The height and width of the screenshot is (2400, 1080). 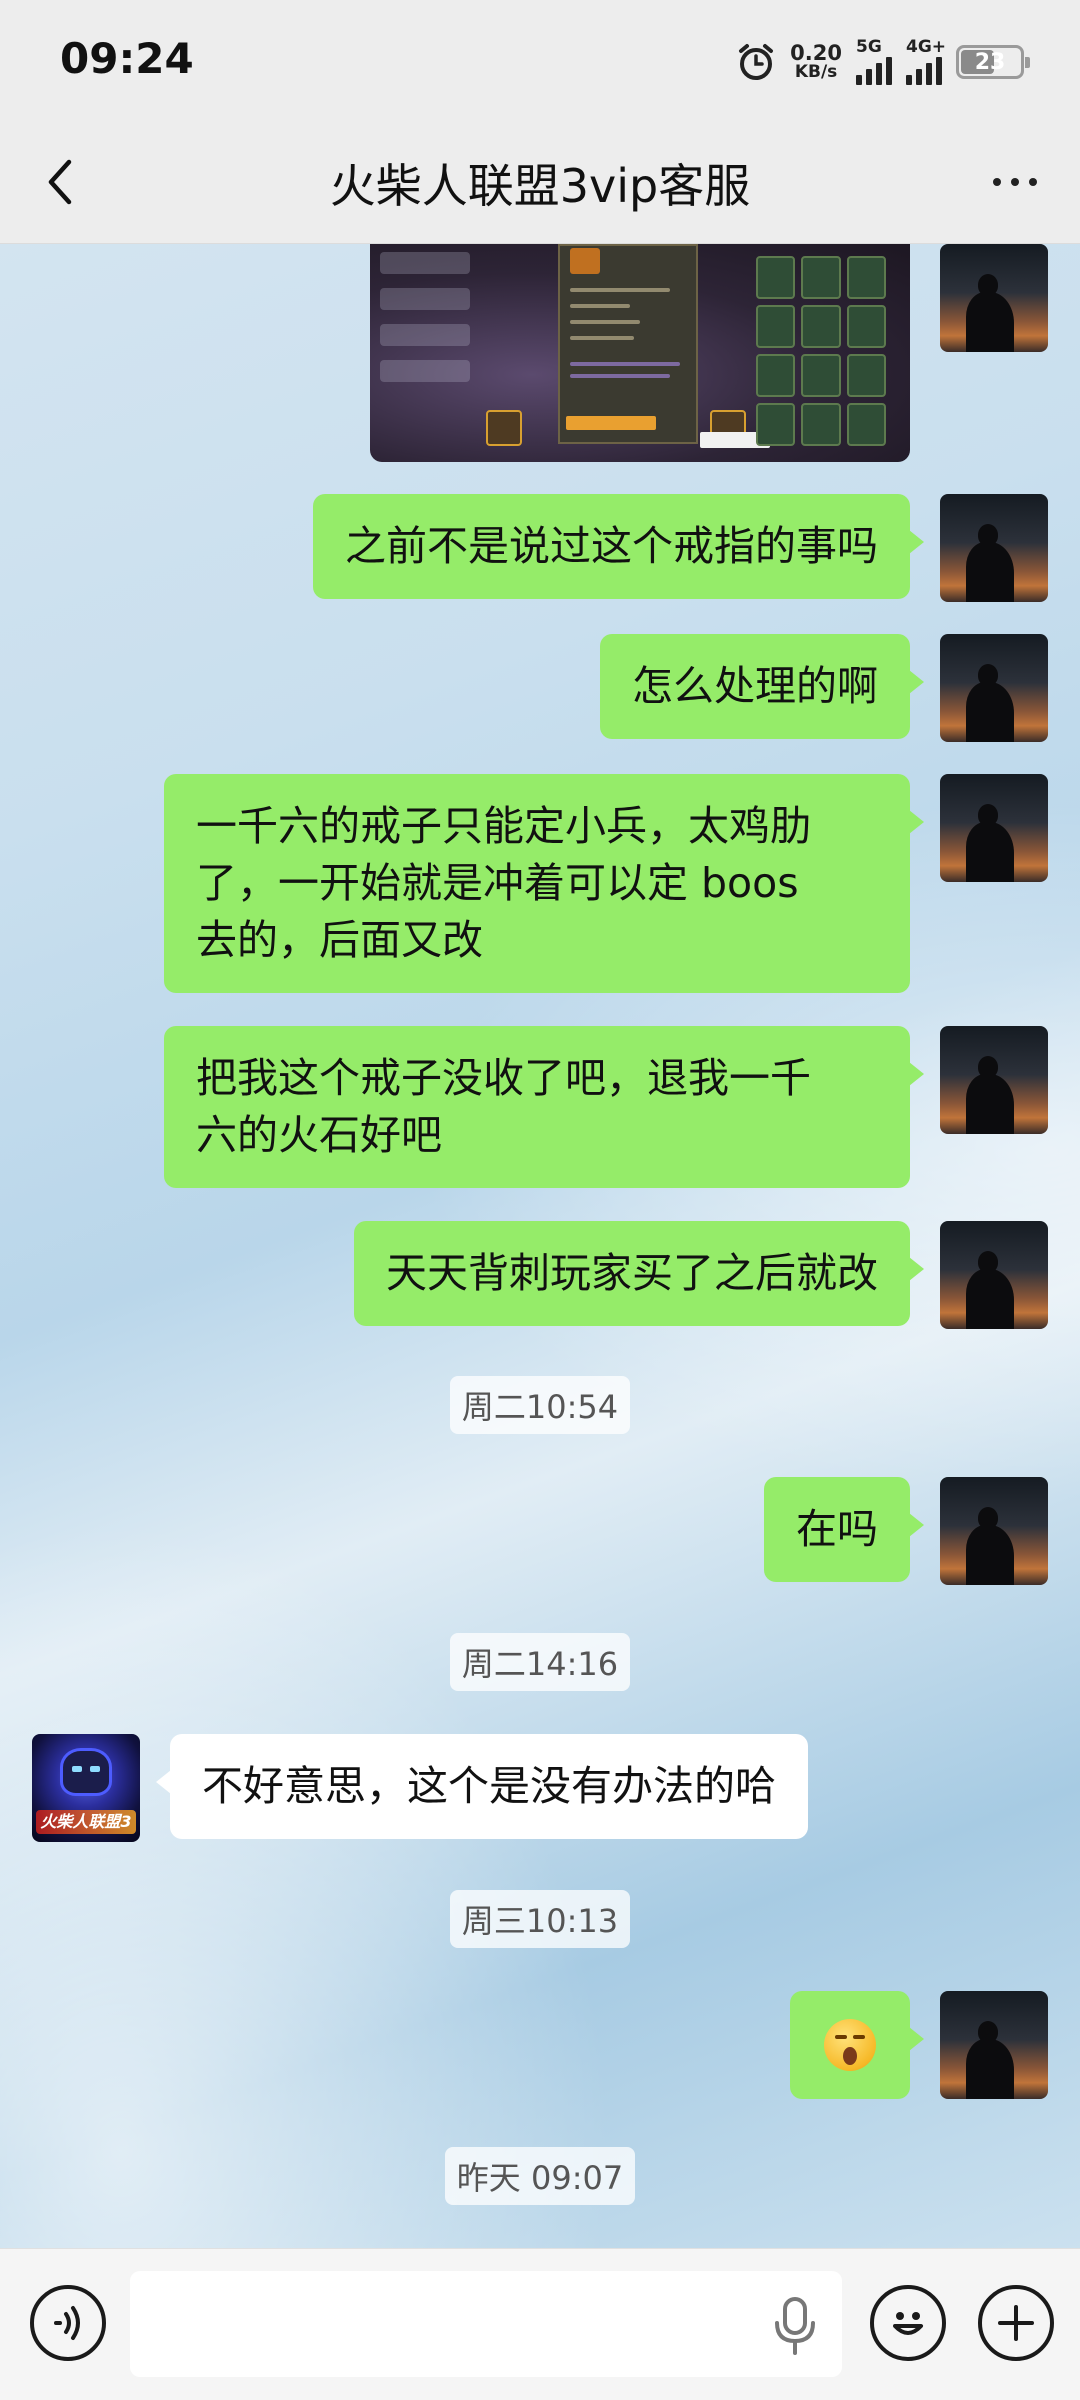 What do you see at coordinates (1015, 182) in the screenshot?
I see `more-button` at bounding box center [1015, 182].